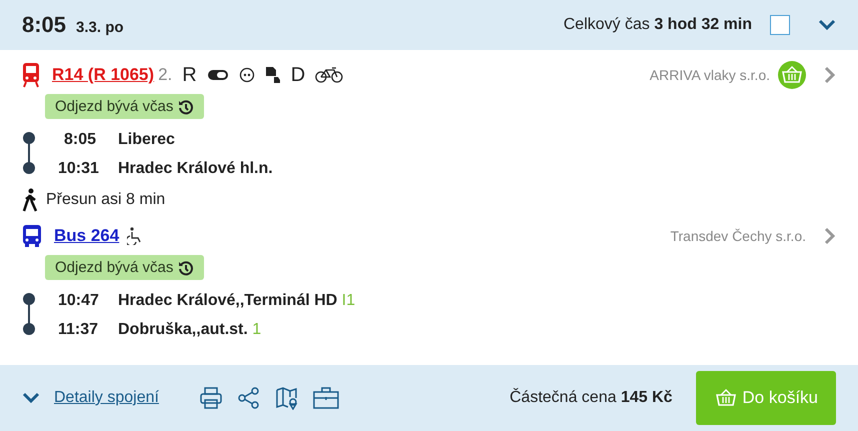 Image resolution: width=858 pixels, height=431 pixels. Describe the element at coordinates (147, 140) in the screenshot. I see `stop-name: Liberec` at that location.